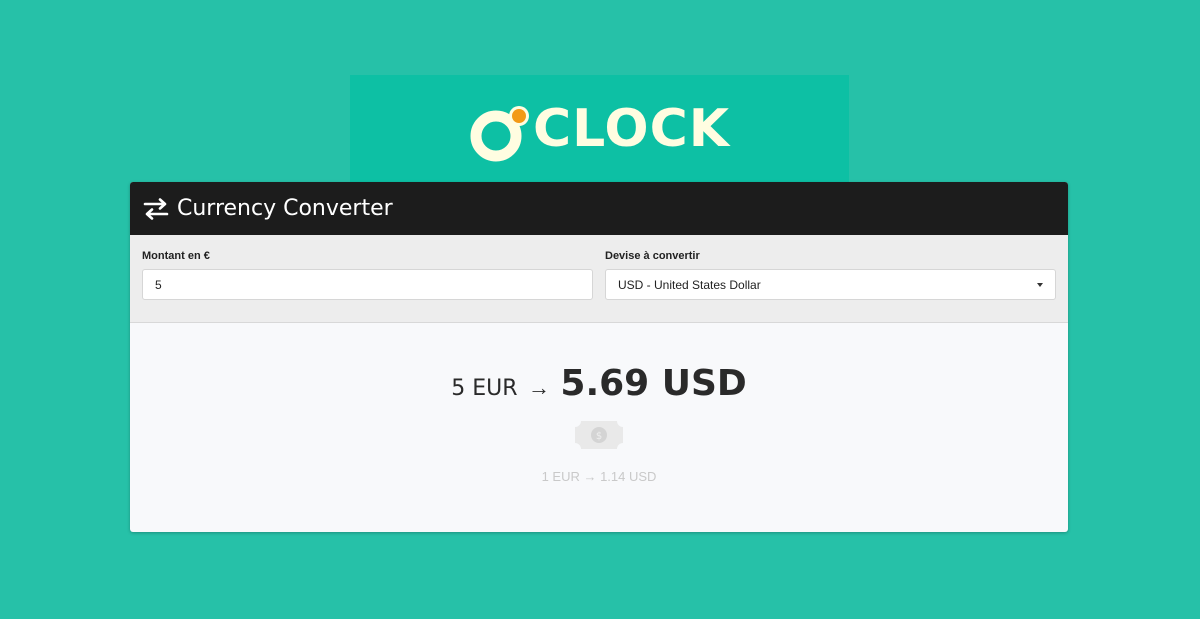  Describe the element at coordinates (830, 284) in the screenshot. I see `currency-select: USD - United States Dollar` at that location.